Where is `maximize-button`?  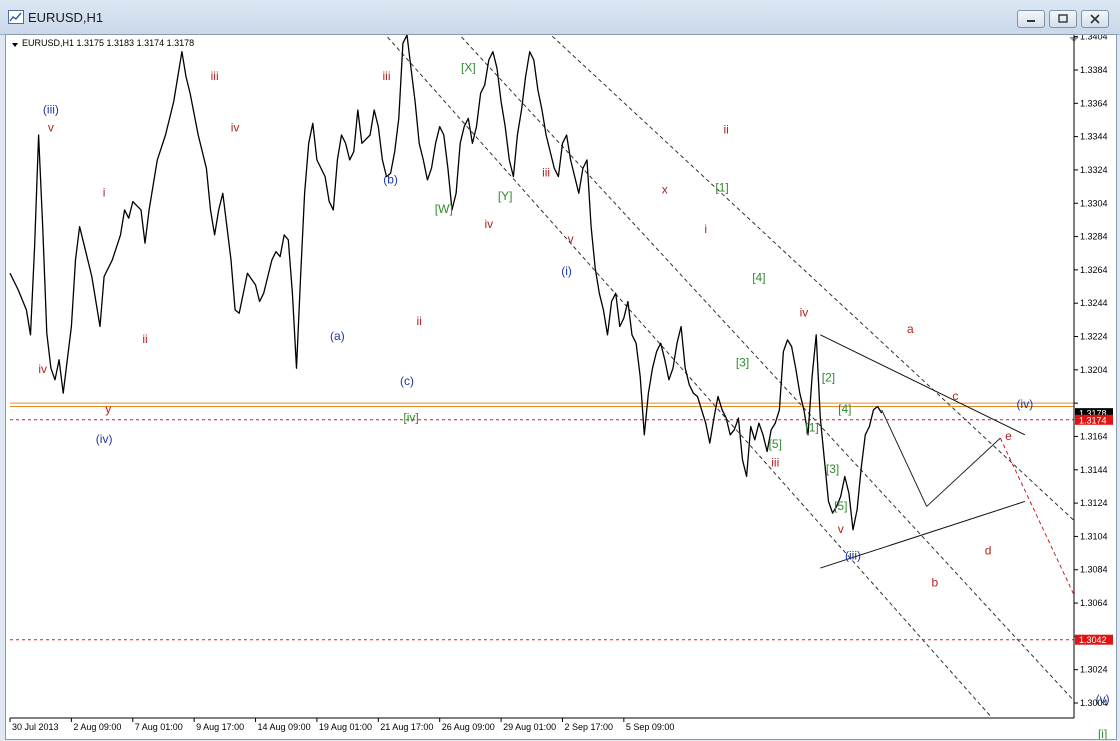
maximize-button is located at coordinates (1063, 19).